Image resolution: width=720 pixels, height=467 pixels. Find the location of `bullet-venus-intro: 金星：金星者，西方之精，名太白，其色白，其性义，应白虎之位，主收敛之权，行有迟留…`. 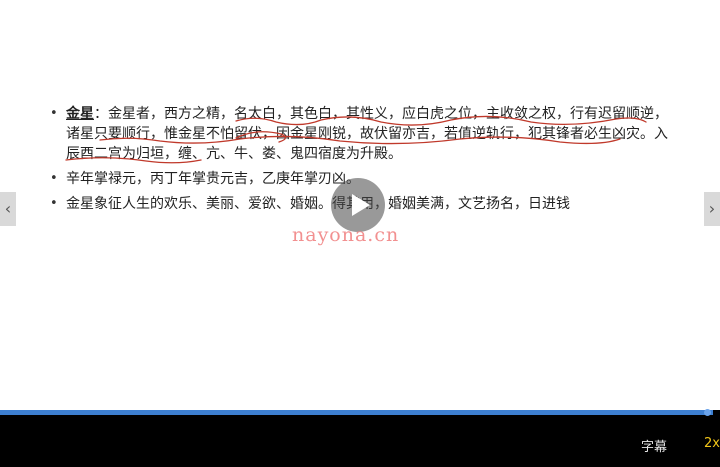

bullet-venus-intro: 金星：金星者，西方之精，名太白，其色白，其性义，应白虎之位，主收敛之权，行有迟留… is located at coordinates (360, 134).